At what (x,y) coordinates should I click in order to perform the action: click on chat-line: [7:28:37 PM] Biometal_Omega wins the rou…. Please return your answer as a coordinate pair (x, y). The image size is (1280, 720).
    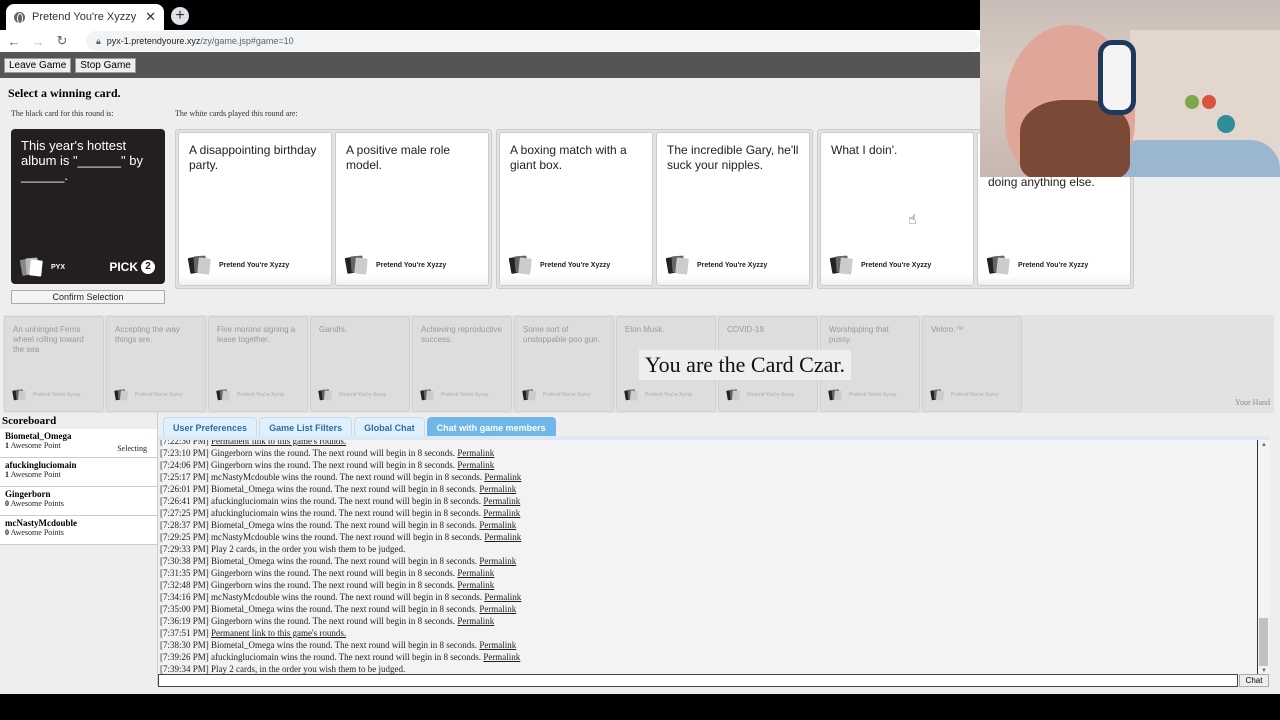
    Looking at the image, I should click on (708, 525).